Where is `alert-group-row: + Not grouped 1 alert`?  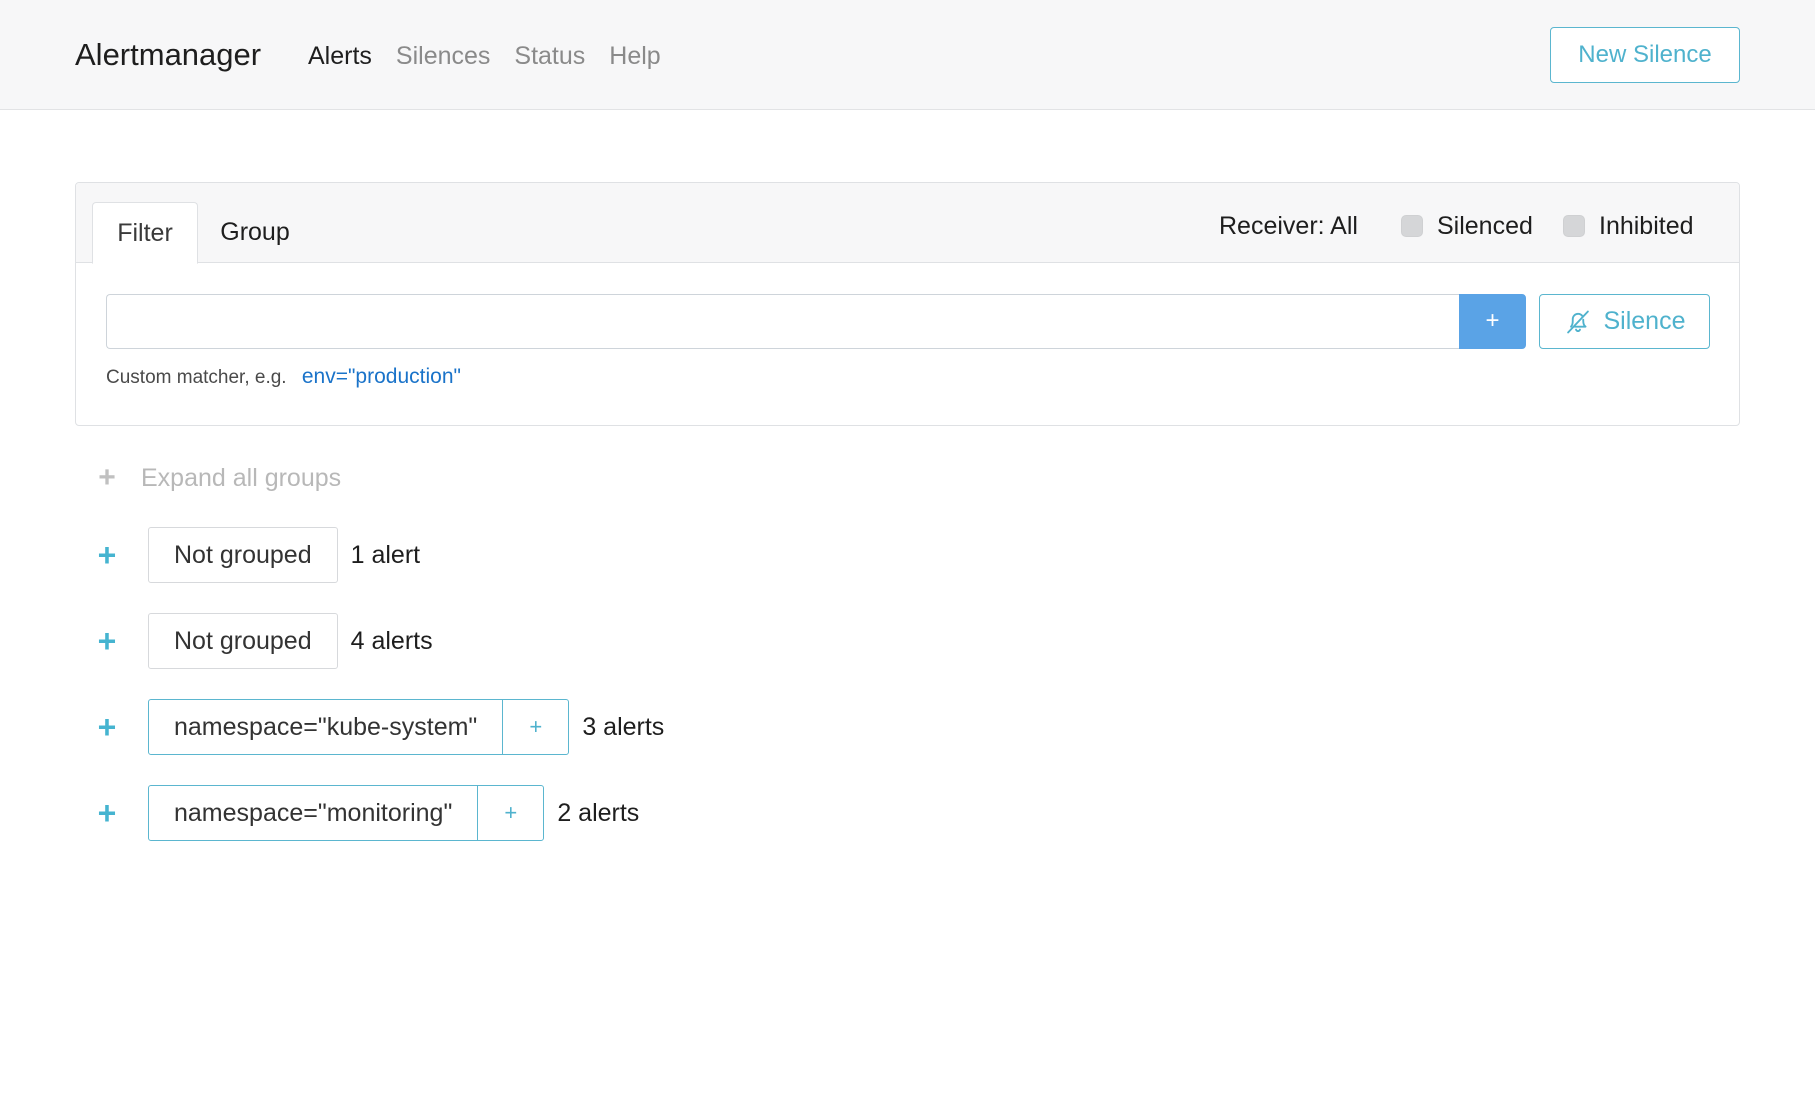 alert-group-row: + Not grouped 1 alert is located at coordinates (258, 555).